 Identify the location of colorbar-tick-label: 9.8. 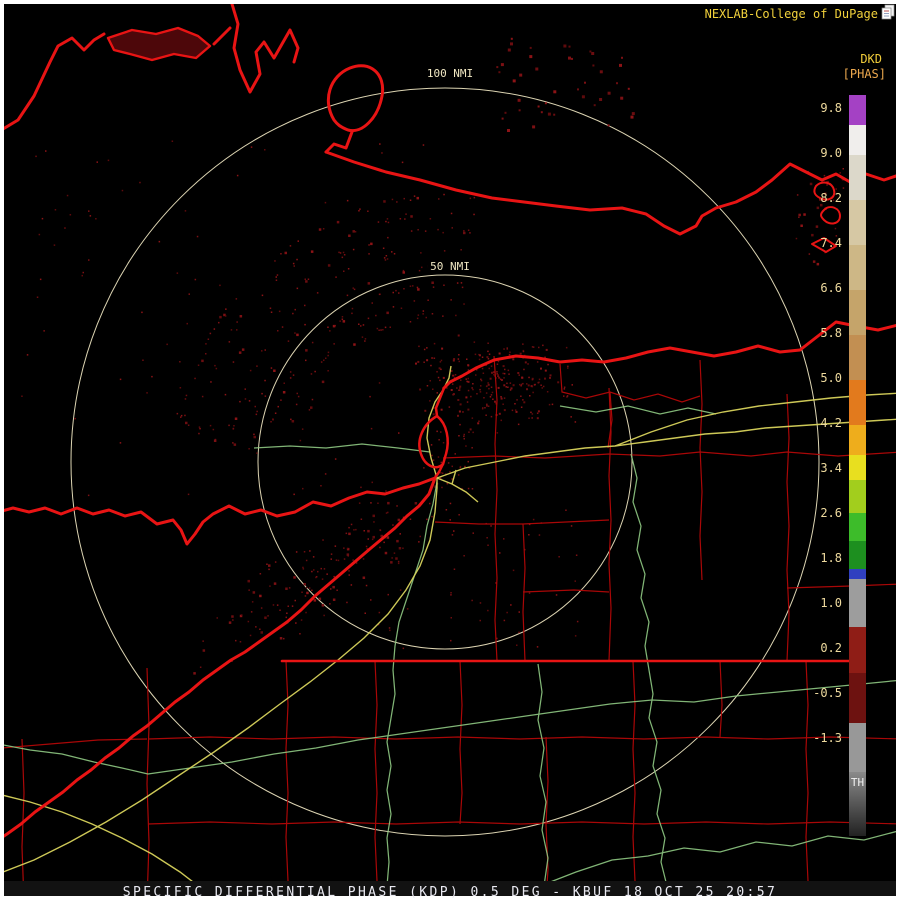
(831, 108).